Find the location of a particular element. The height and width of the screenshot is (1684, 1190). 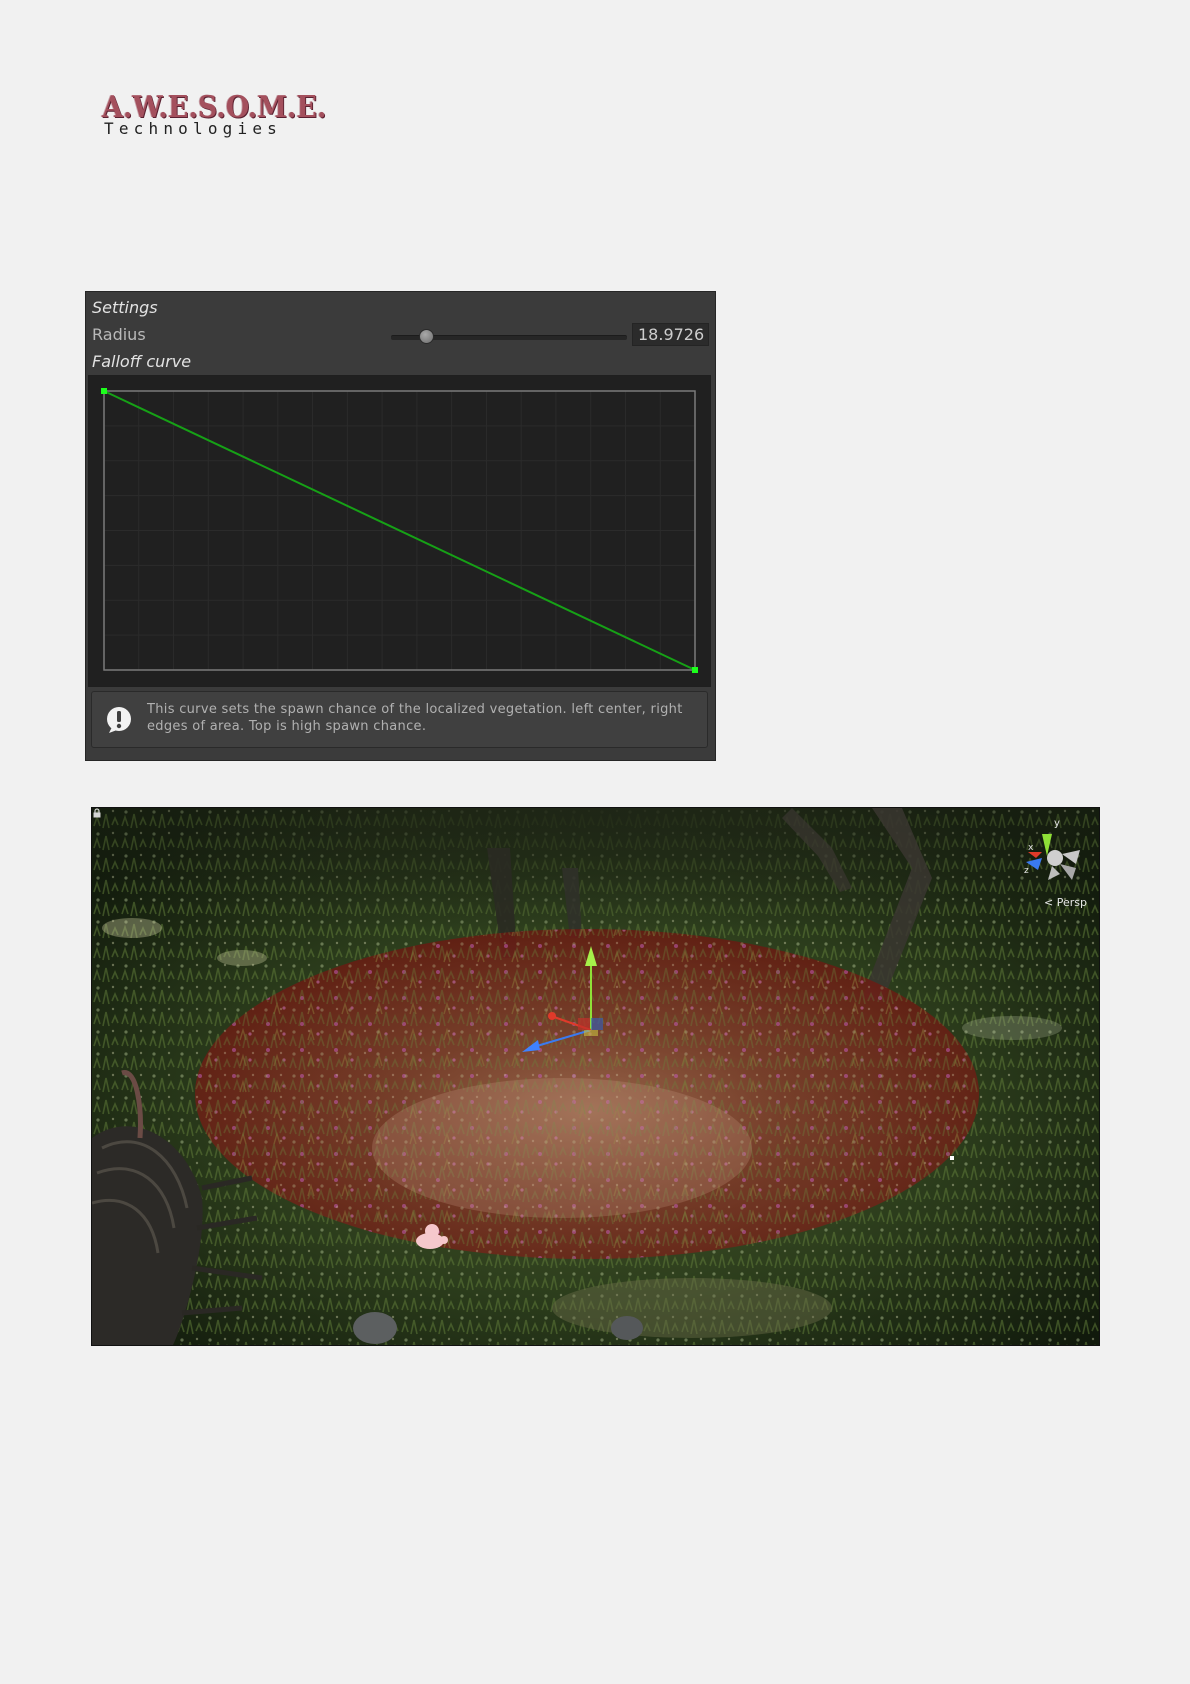

company-logo: A.W.E.S.O.M.E. Technologies is located at coordinates (213, 117).